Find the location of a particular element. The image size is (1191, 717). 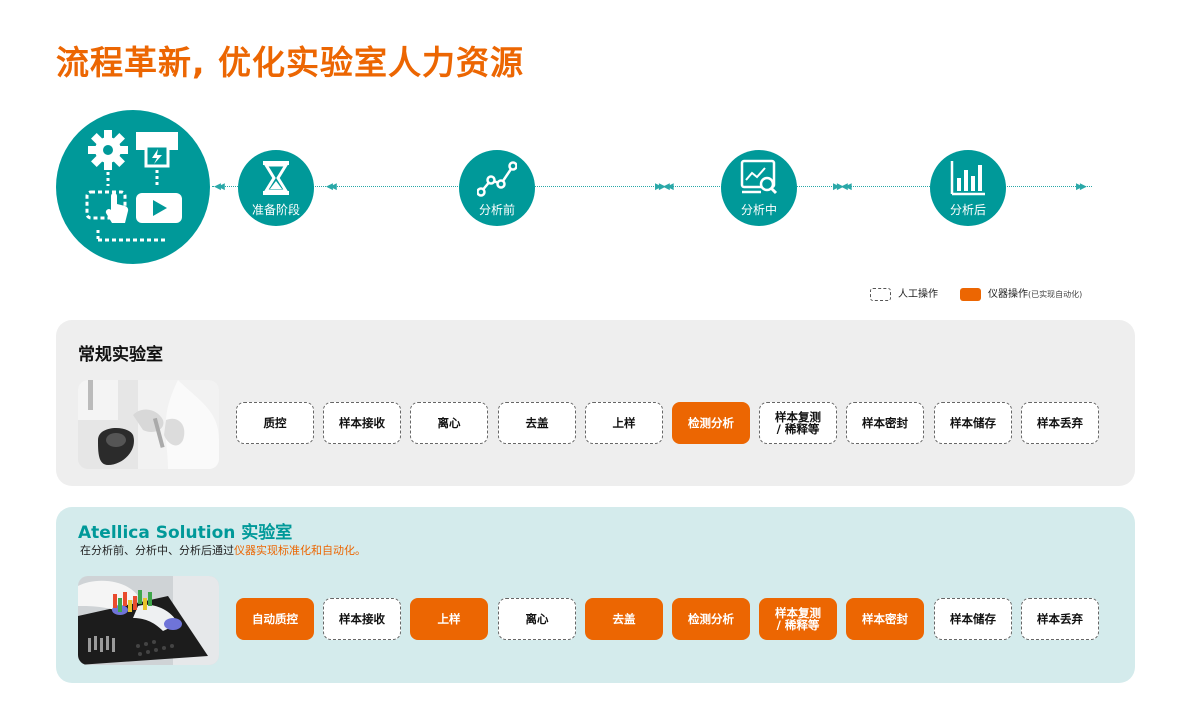

stage-post-analysis: 分析后 is located at coordinates (968, 188).